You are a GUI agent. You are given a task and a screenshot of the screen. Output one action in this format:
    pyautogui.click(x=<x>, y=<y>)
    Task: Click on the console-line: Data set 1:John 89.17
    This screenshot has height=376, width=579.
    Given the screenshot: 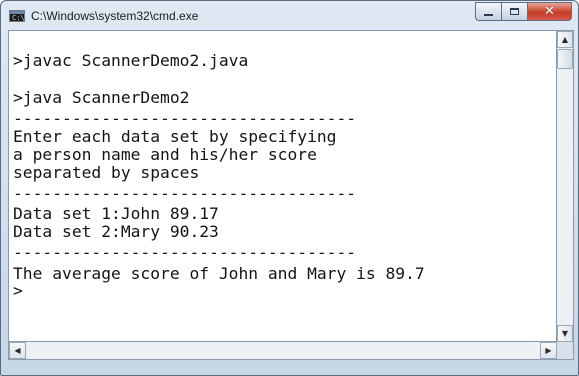 What is the action you would take?
    pyautogui.click(x=116, y=213)
    